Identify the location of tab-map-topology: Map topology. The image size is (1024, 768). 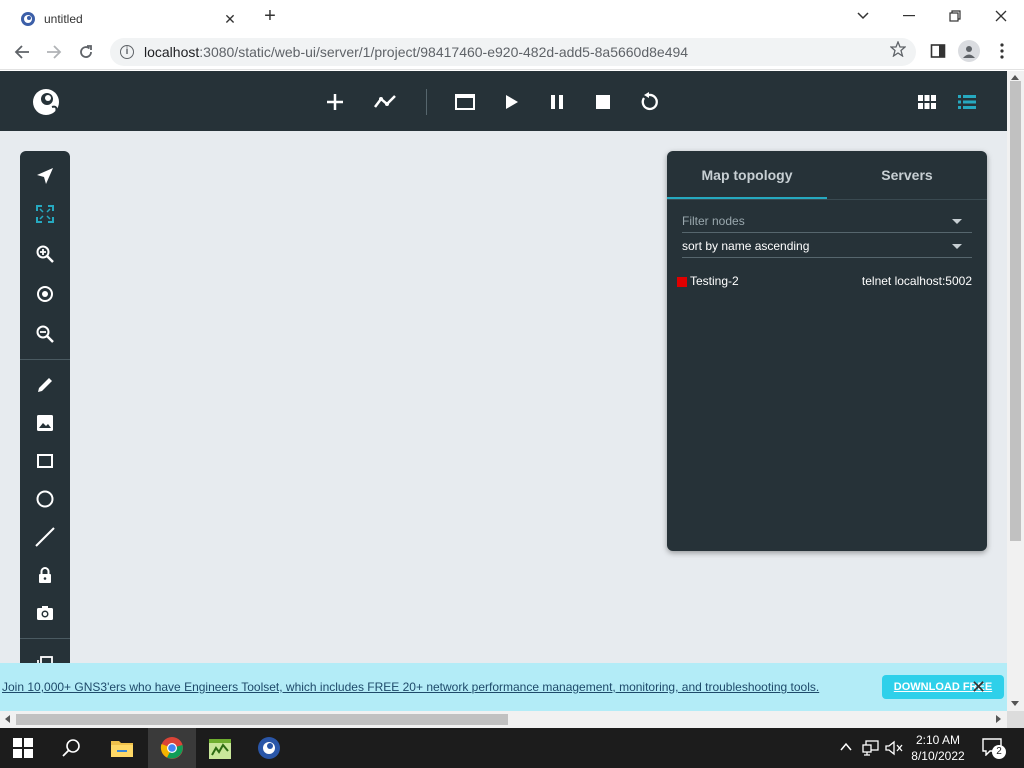
(747, 175).